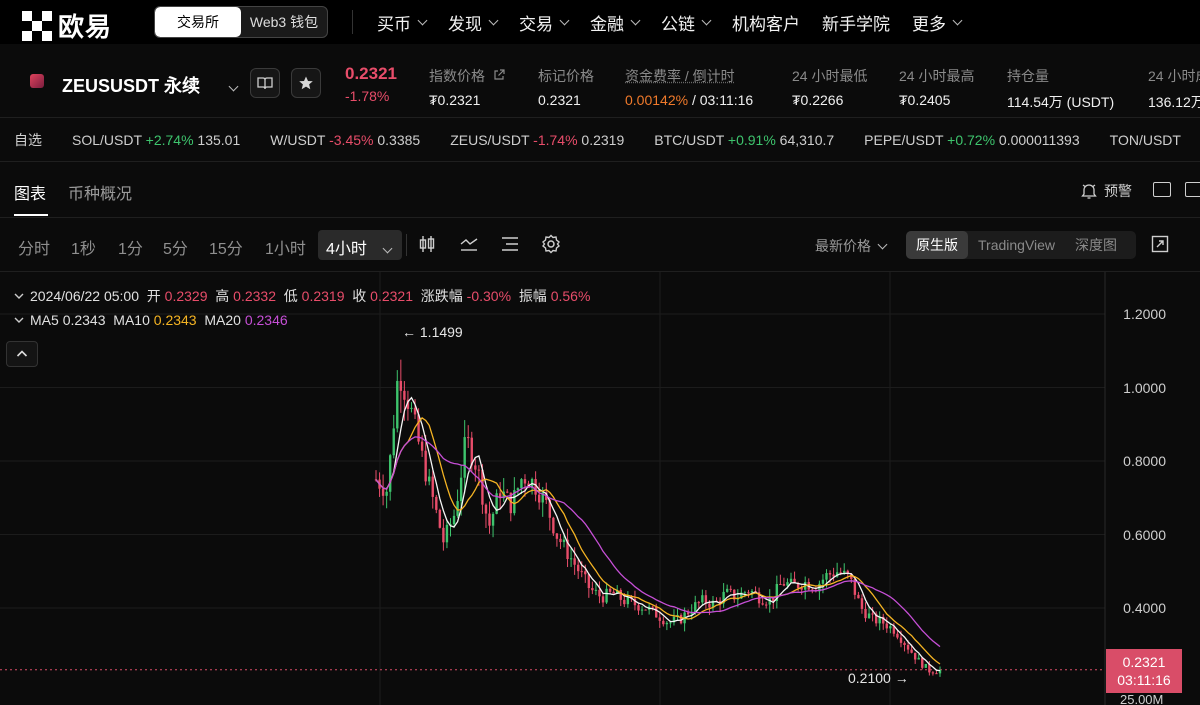  Describe the element at coordinates (28, 140) in the screenshot. I see `favorites-label: 自选` at that location.